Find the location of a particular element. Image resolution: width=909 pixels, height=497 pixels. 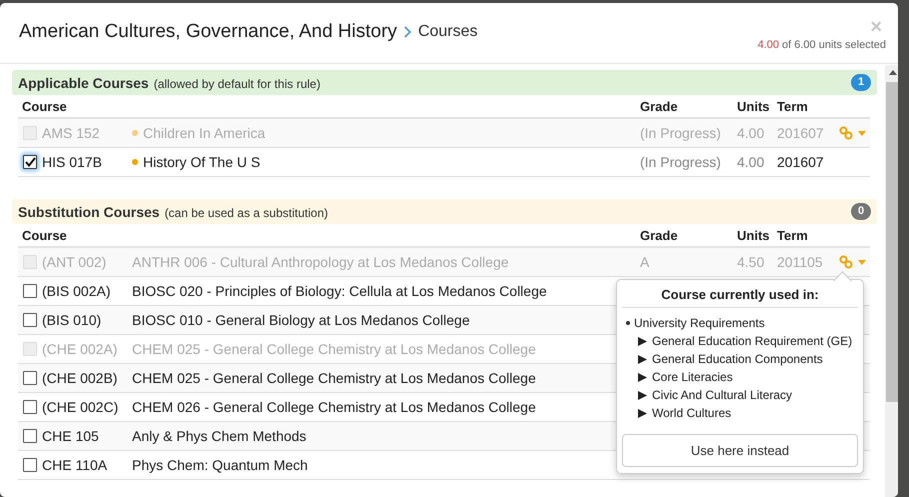

bullet-icon is located at coordinates (628, 323).